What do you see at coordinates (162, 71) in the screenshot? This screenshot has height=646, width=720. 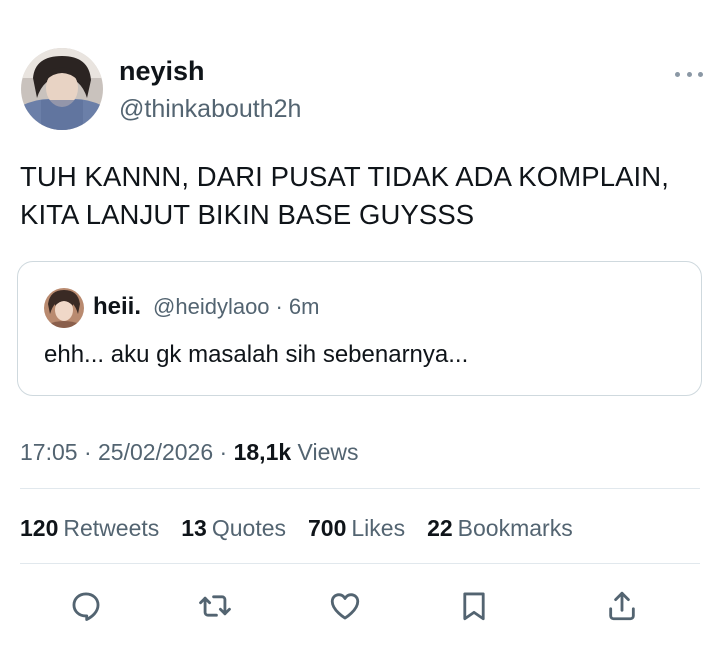 I see `author-display-name: neyish` at bounding box center [162, 71].